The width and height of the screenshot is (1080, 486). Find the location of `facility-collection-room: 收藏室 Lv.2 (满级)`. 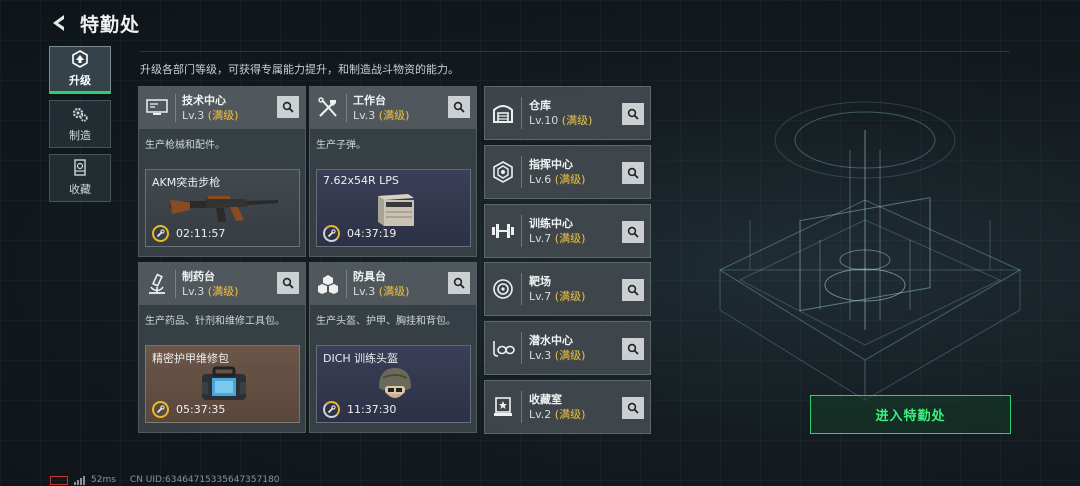

facility-collection-room: 收藏室 Lv.2 (满级) is located at coordinates (567, 407).